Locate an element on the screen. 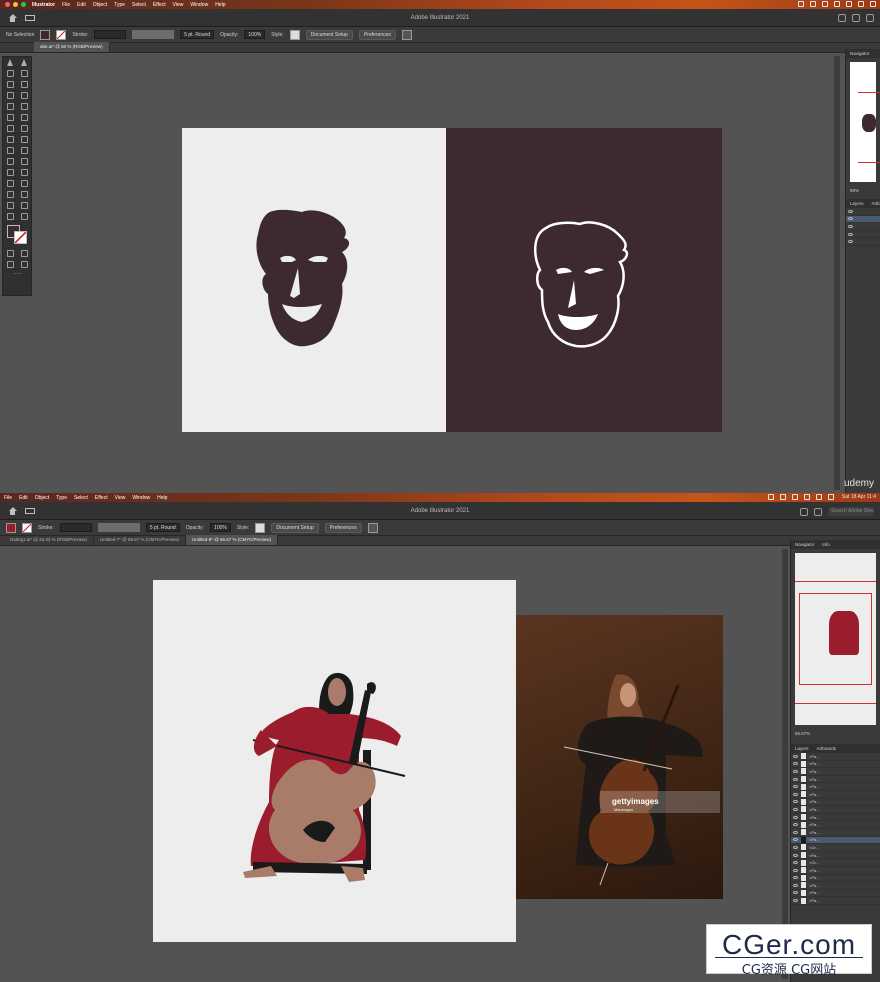 The image size is (880, 982). type-tool-icon is located at coordinates (10, 95).